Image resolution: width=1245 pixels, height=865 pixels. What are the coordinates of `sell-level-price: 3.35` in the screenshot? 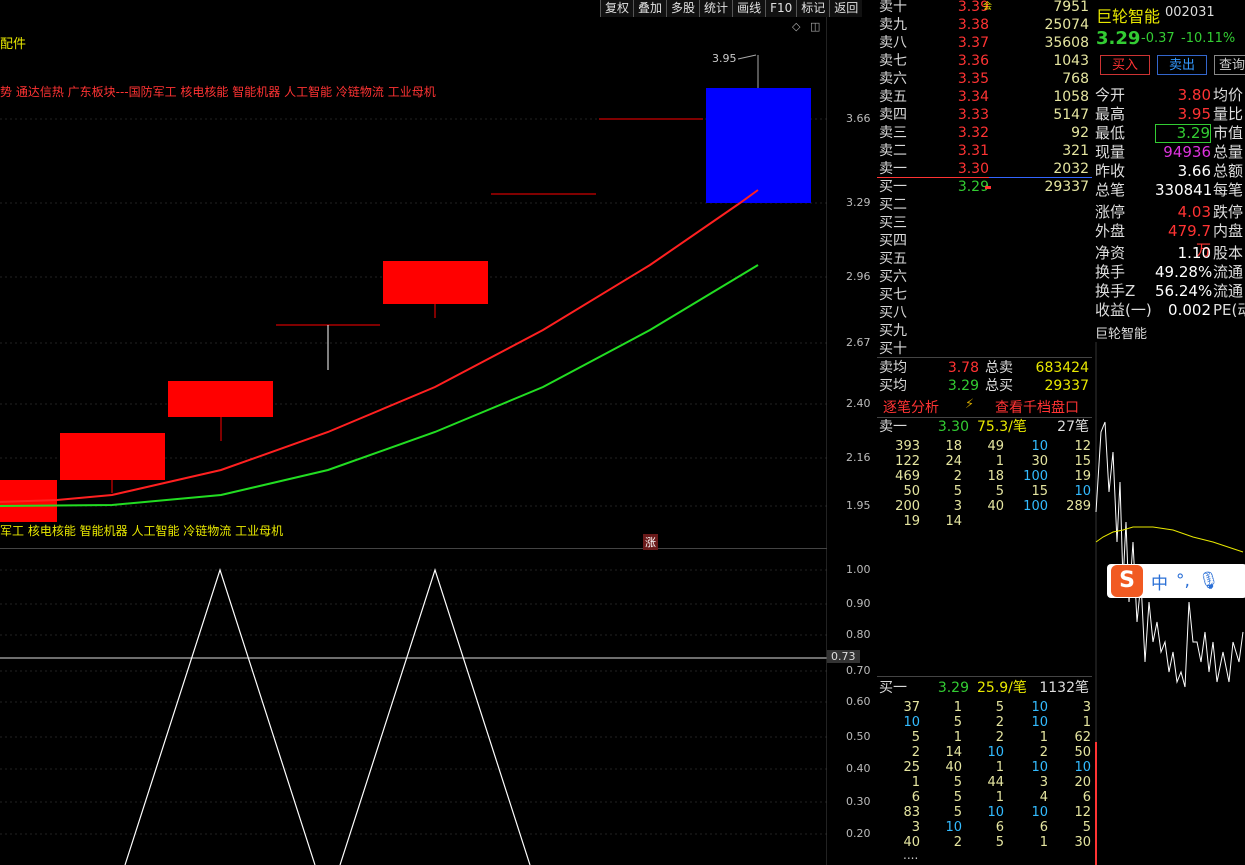 It's located at (973, 79).